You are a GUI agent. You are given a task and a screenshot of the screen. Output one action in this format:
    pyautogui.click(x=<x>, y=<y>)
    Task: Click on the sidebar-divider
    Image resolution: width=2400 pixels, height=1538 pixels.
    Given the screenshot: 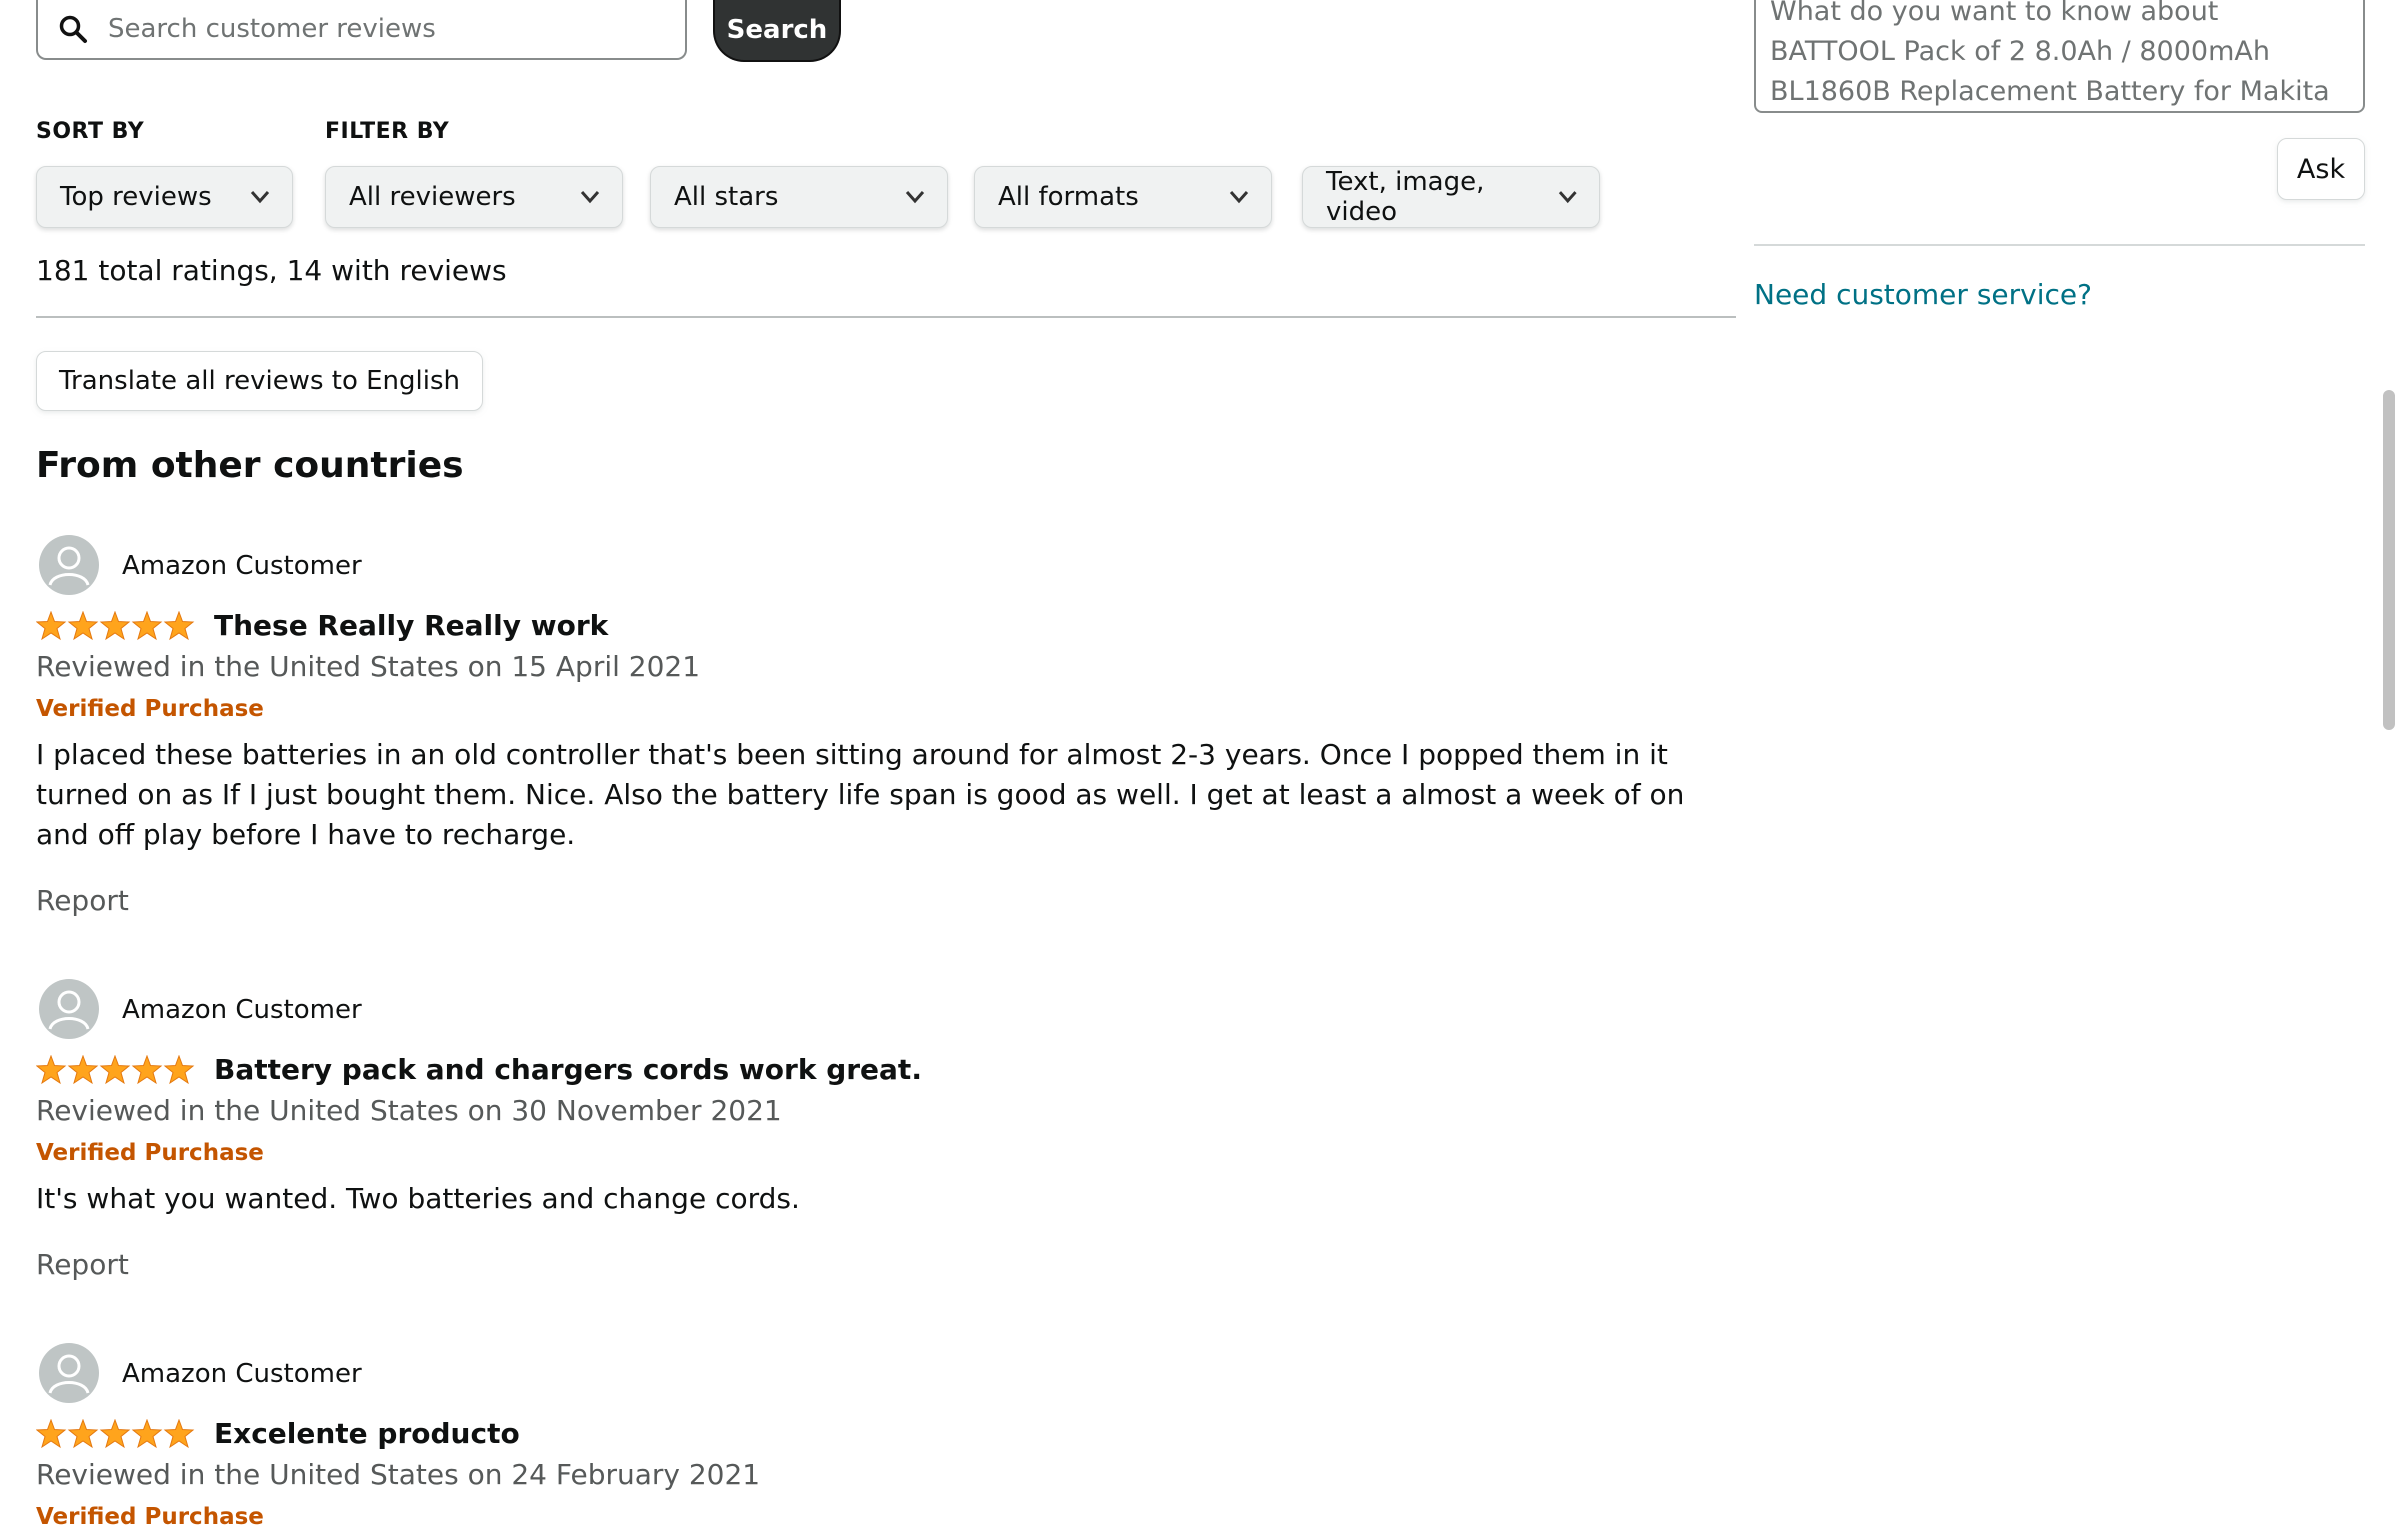 What is the action you would take?
    pyautogui.click(x=2059, y=245)
    